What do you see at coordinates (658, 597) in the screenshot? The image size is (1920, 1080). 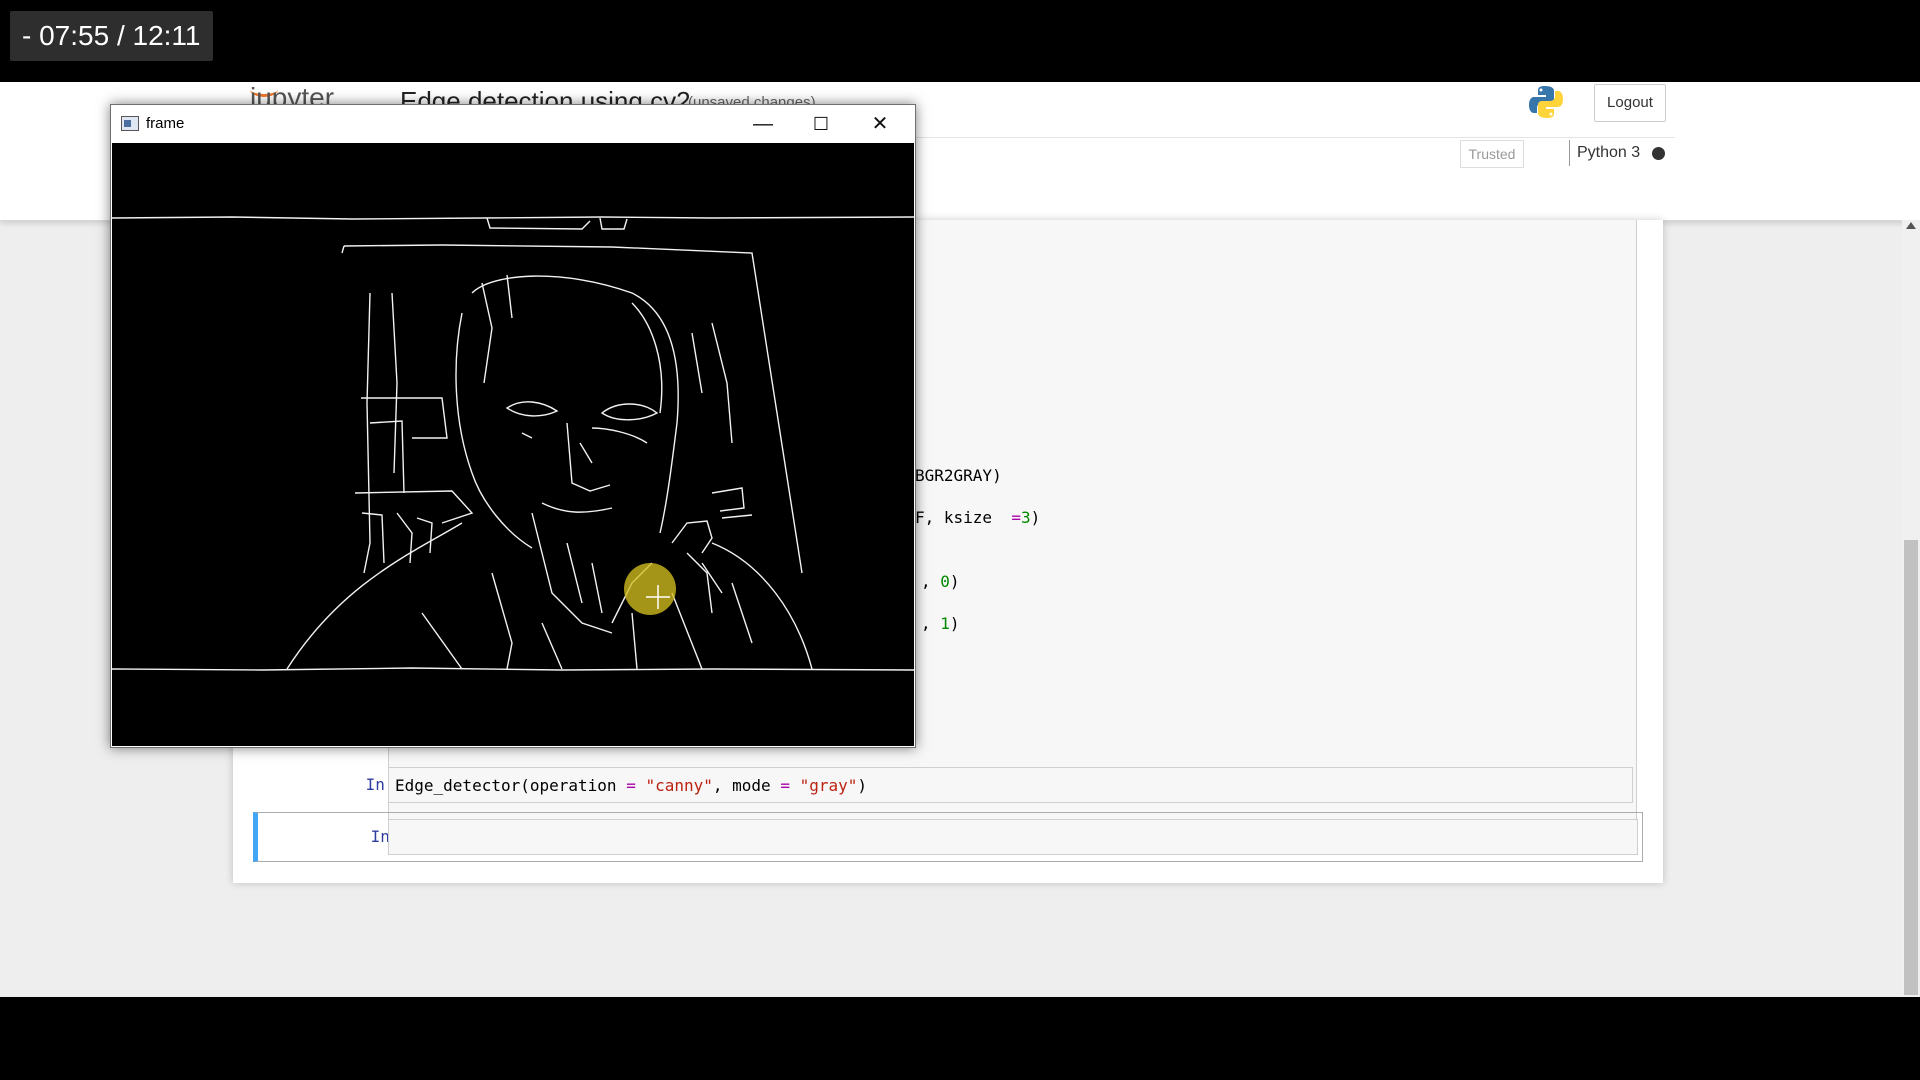 I see `crosshair-cursor-icon` at bounding box center [658, 597].